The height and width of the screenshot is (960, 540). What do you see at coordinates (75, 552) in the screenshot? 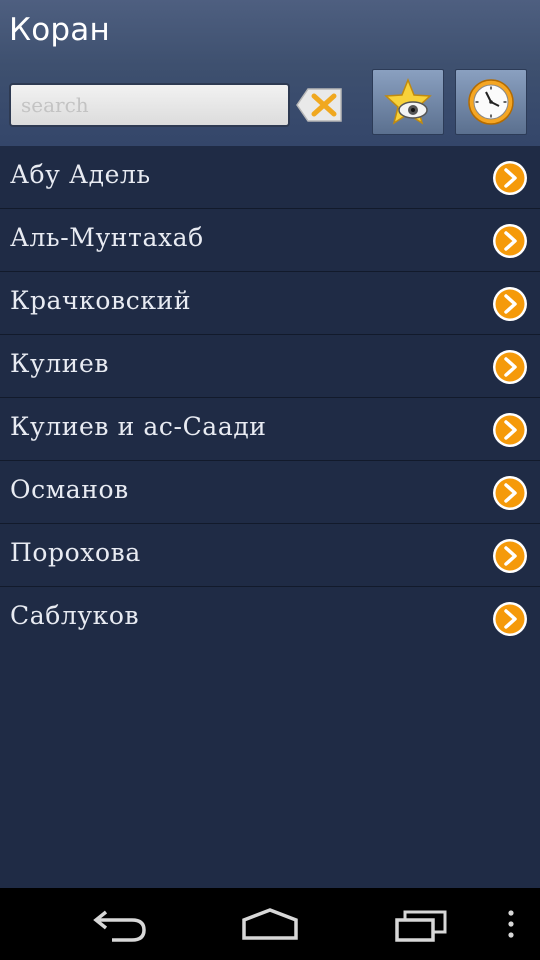
I see `list-item-label: Порохова` at bounding box center [75, 552].